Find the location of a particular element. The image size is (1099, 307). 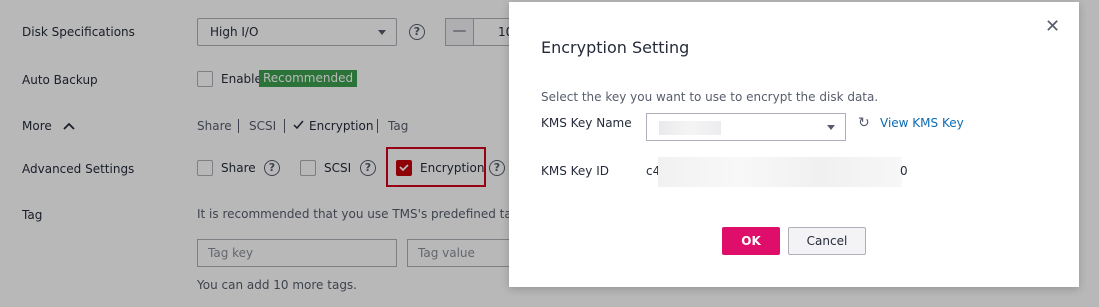

caret-down-icon is located at coordinates (831, 127).